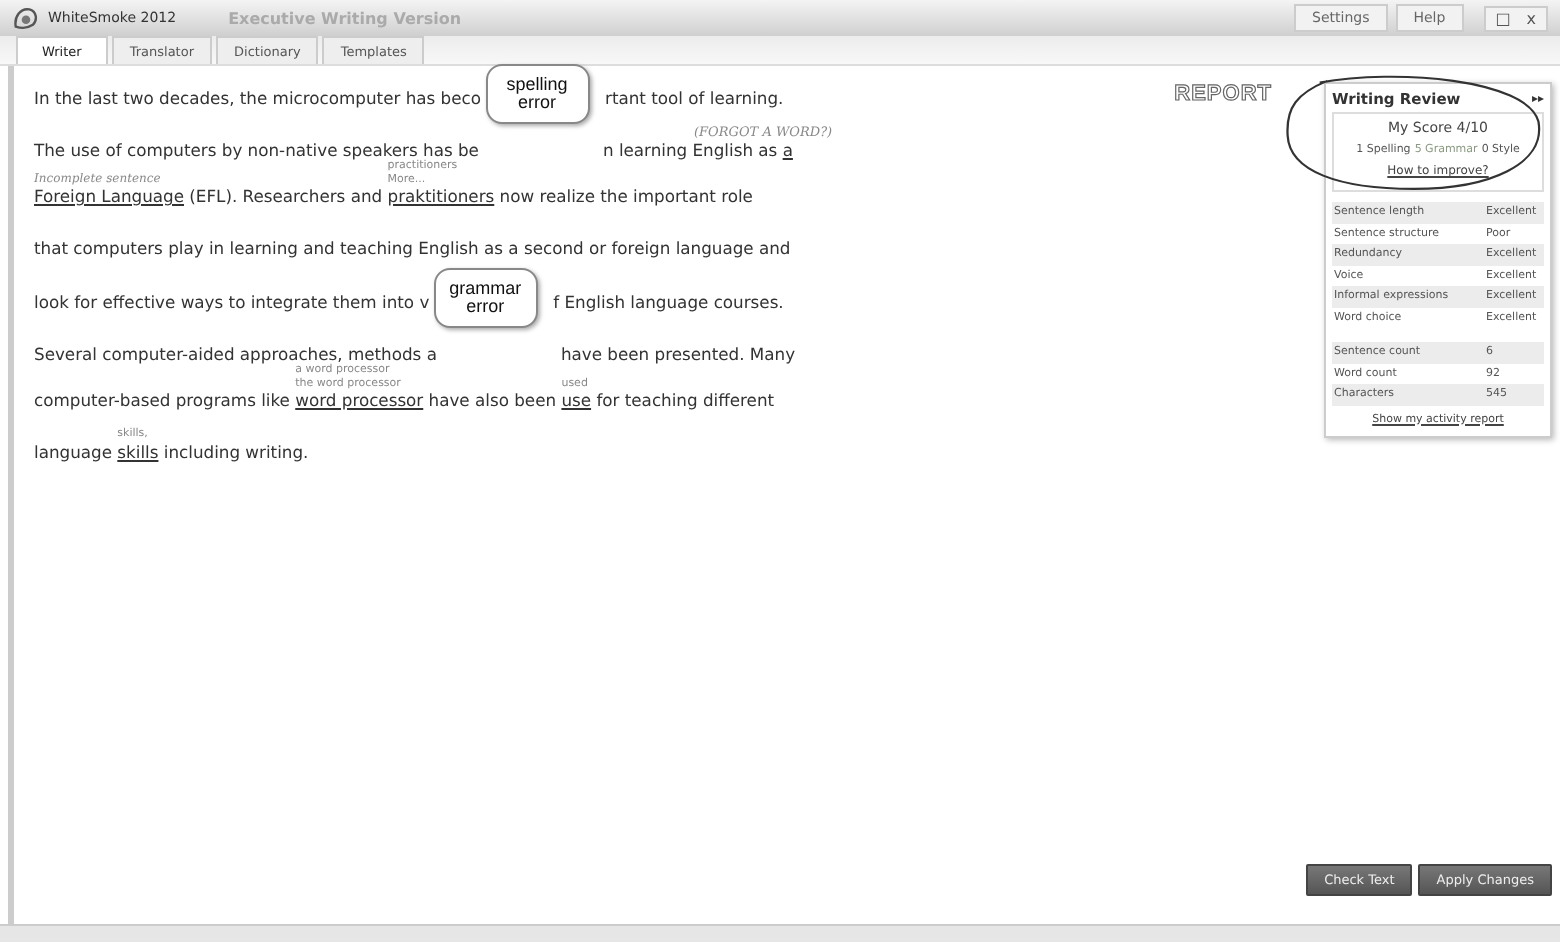 The image size is (1560, 942). What do you see at coordinates (1223, 94) in the screenshot?
I see `report-label: REPORT` at bounding box center [1223, 94].